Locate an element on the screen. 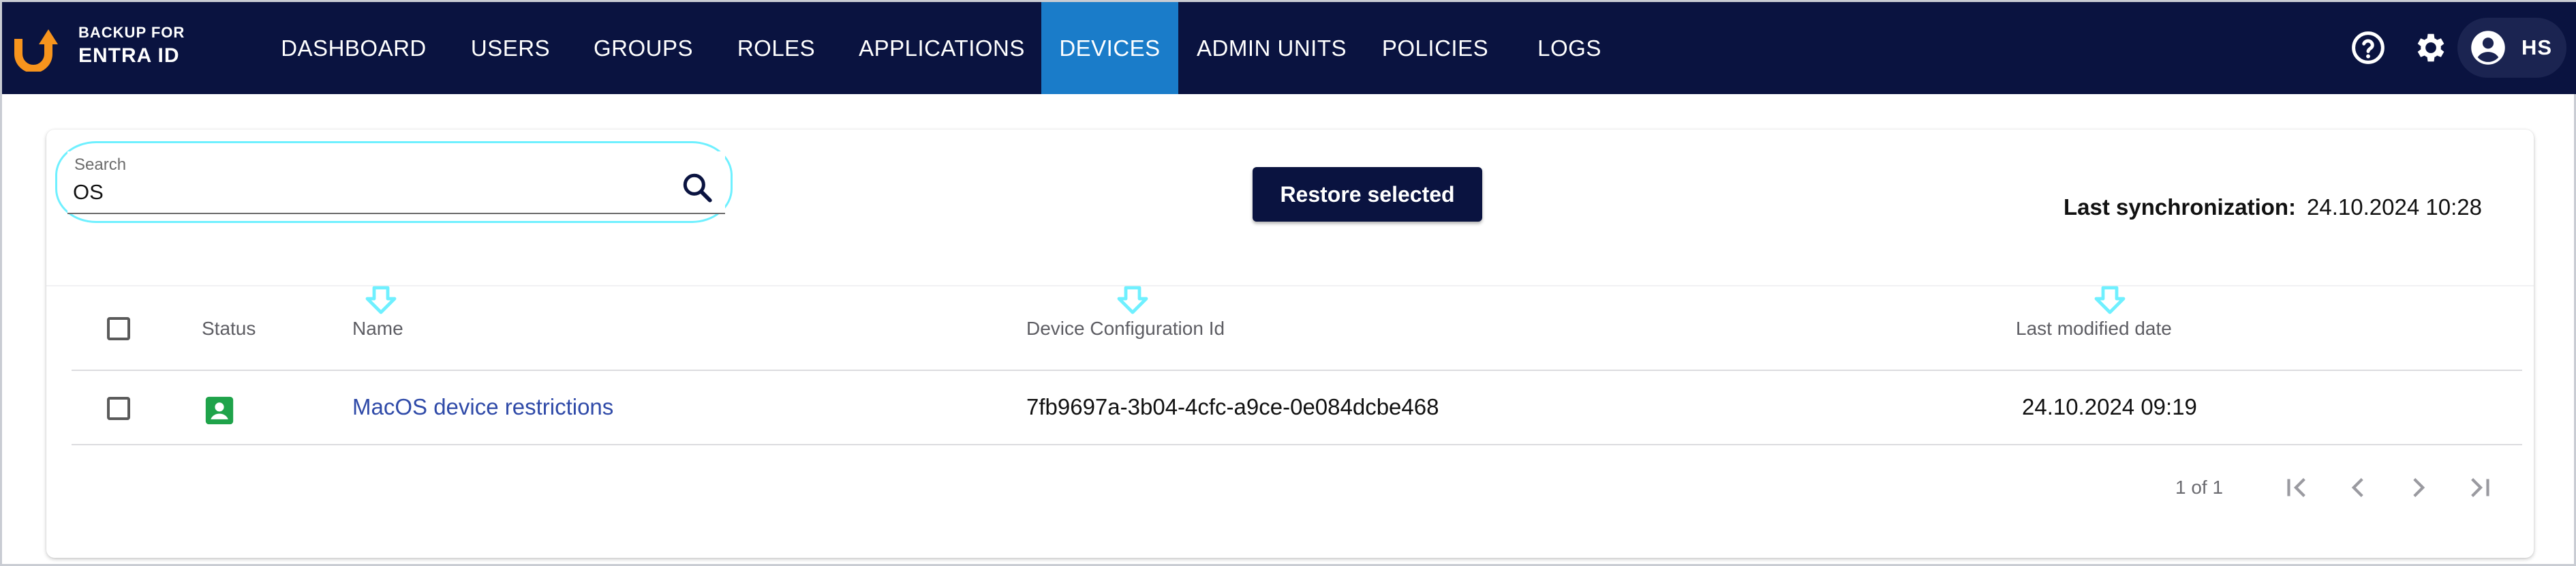  nav-users: USERS is located at coordinates (510, 48).